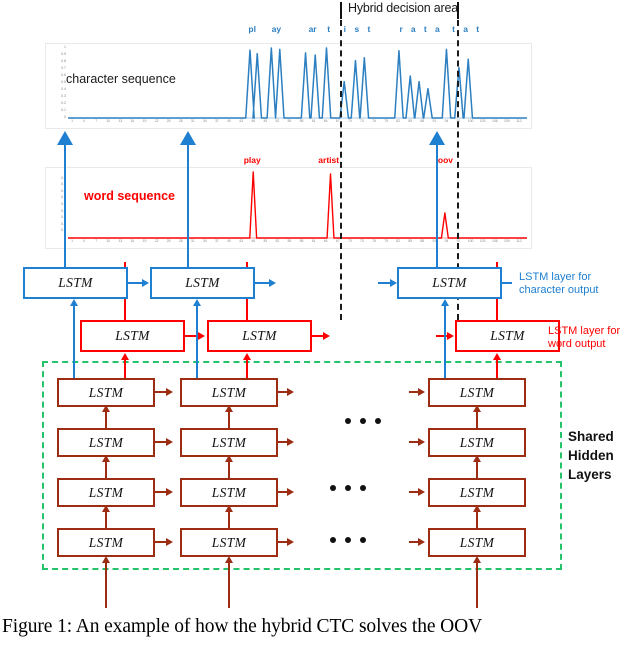 The height and width of the screenshot is (651, 640). What do you see at coordinates (444, 302) in the screenshot?
I see `shared-to-char-arrow-c3` at bounding box center [444, 302].